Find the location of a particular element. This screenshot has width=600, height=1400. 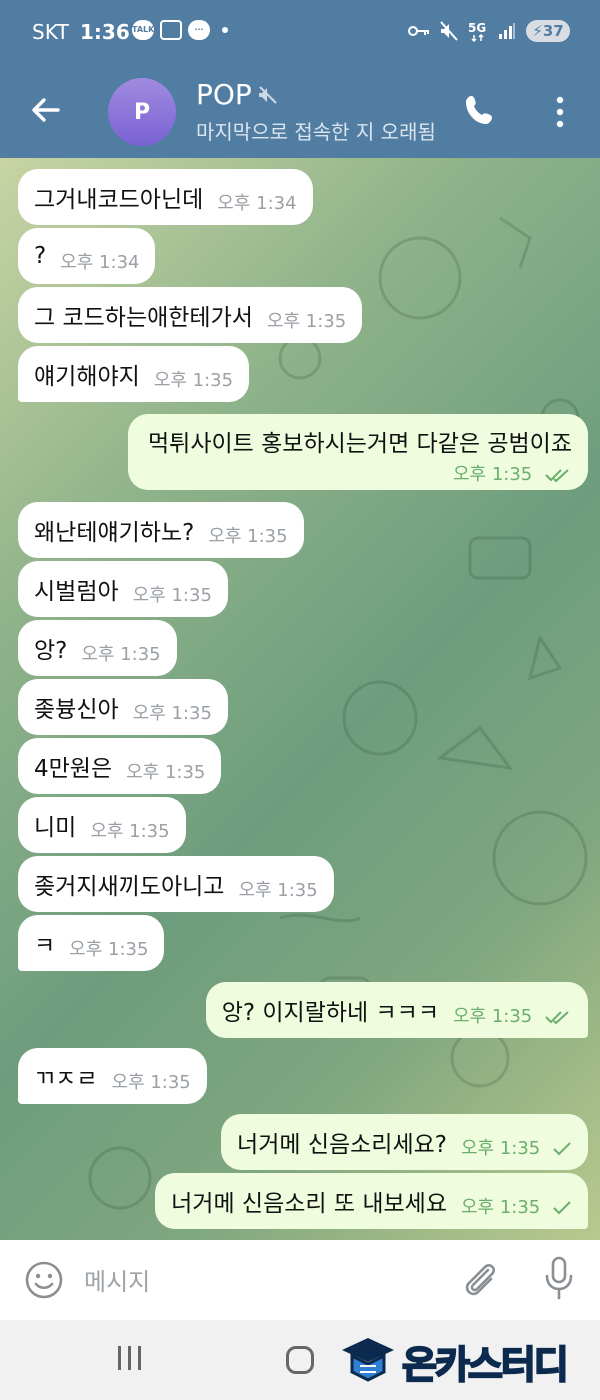

message-bubble-incoming: ? 오후 1:34 is located at coordinates (87, 256).